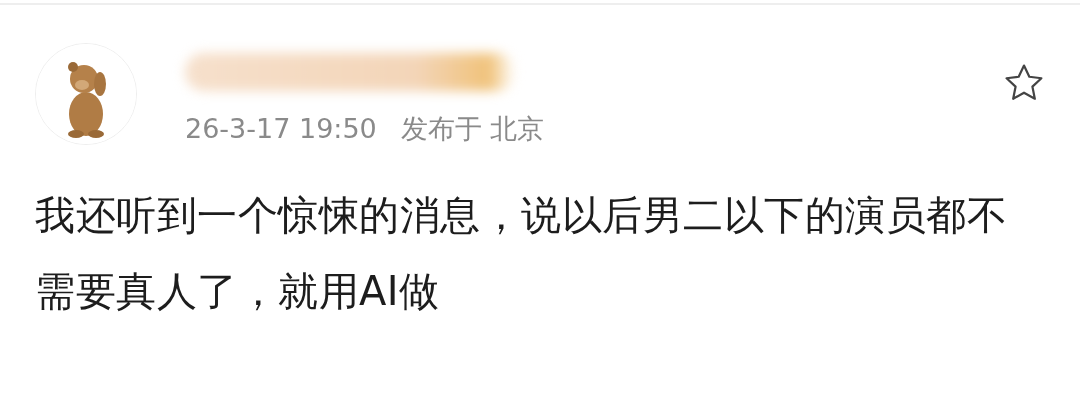  I want to click on post-time: 26-3-17 19:50, so click(281, 128).